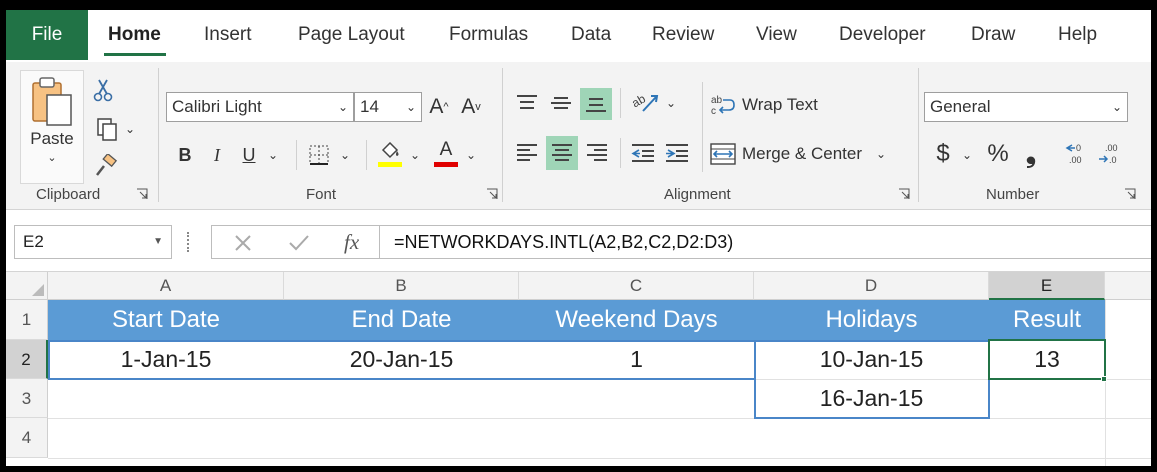 The width and height of the screenshot is (1157, 472). Describe the element at coordinates (1047, 320) in the screenshot. I see `cell-e1: Result` at that location.